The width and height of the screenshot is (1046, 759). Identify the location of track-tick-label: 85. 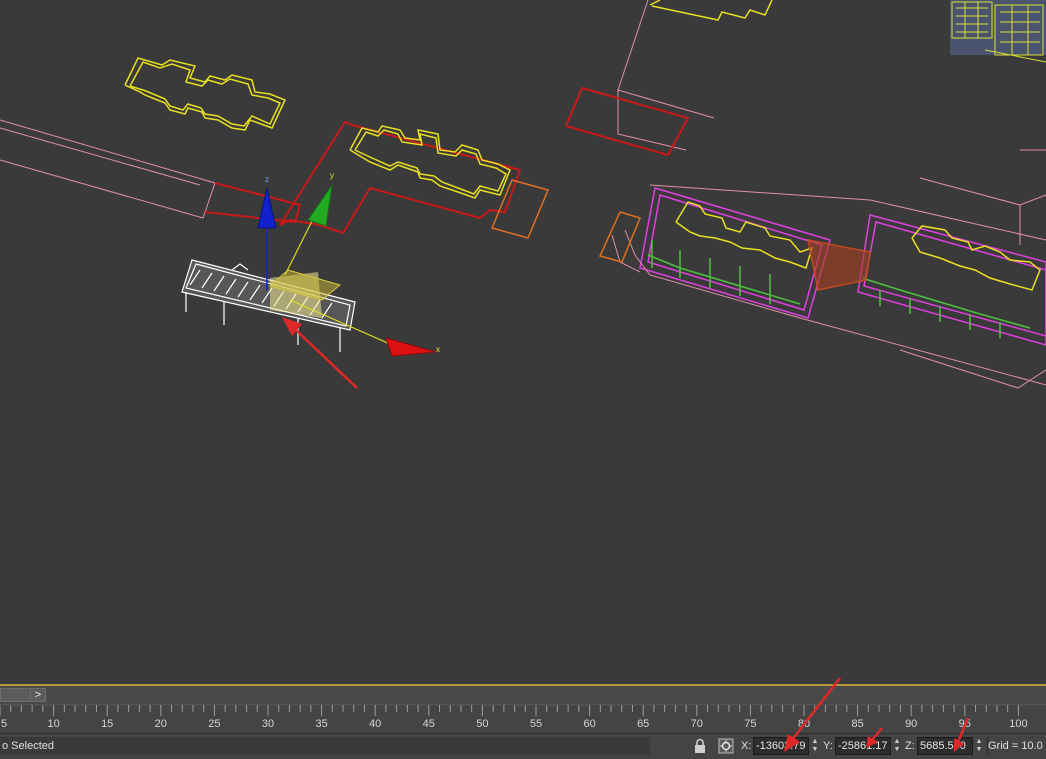
(857, 724).